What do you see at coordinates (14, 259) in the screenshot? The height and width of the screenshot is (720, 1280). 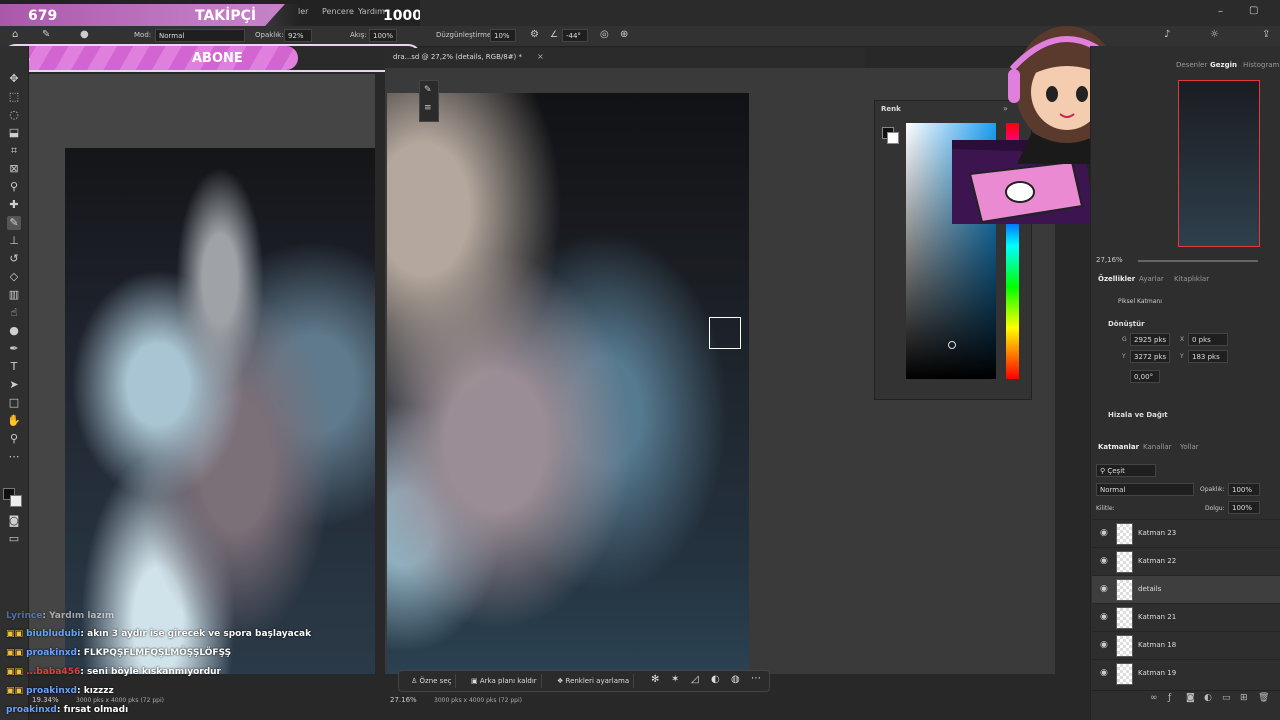 I see `history-brush-icon: ↺` at bounding box center [14, 259].